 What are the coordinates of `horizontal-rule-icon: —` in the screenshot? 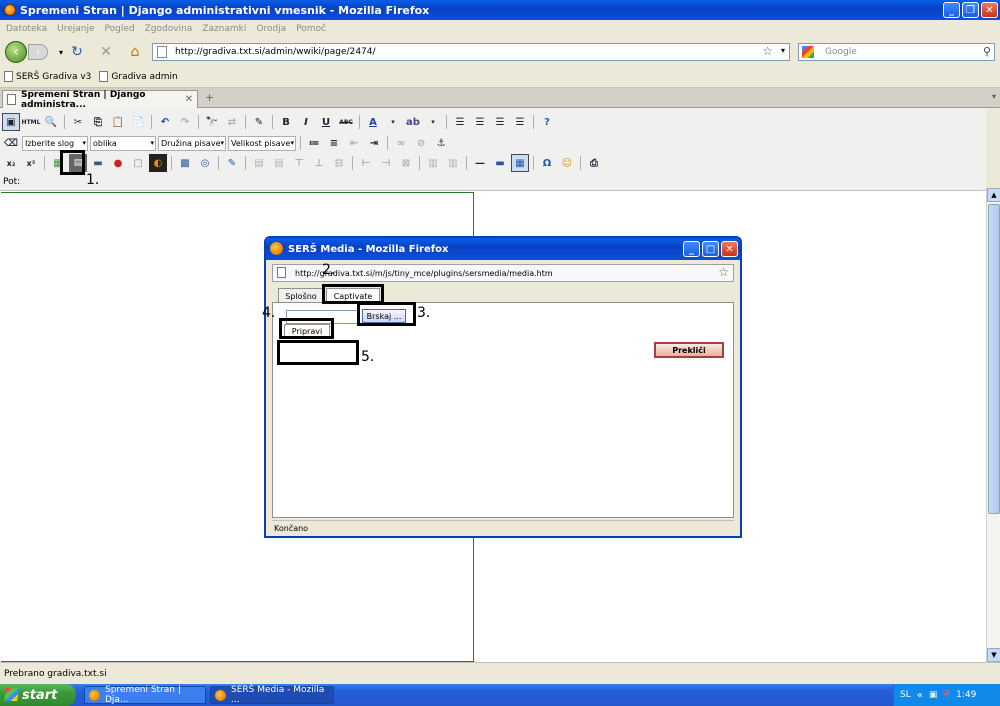 It's located at (480, 163).